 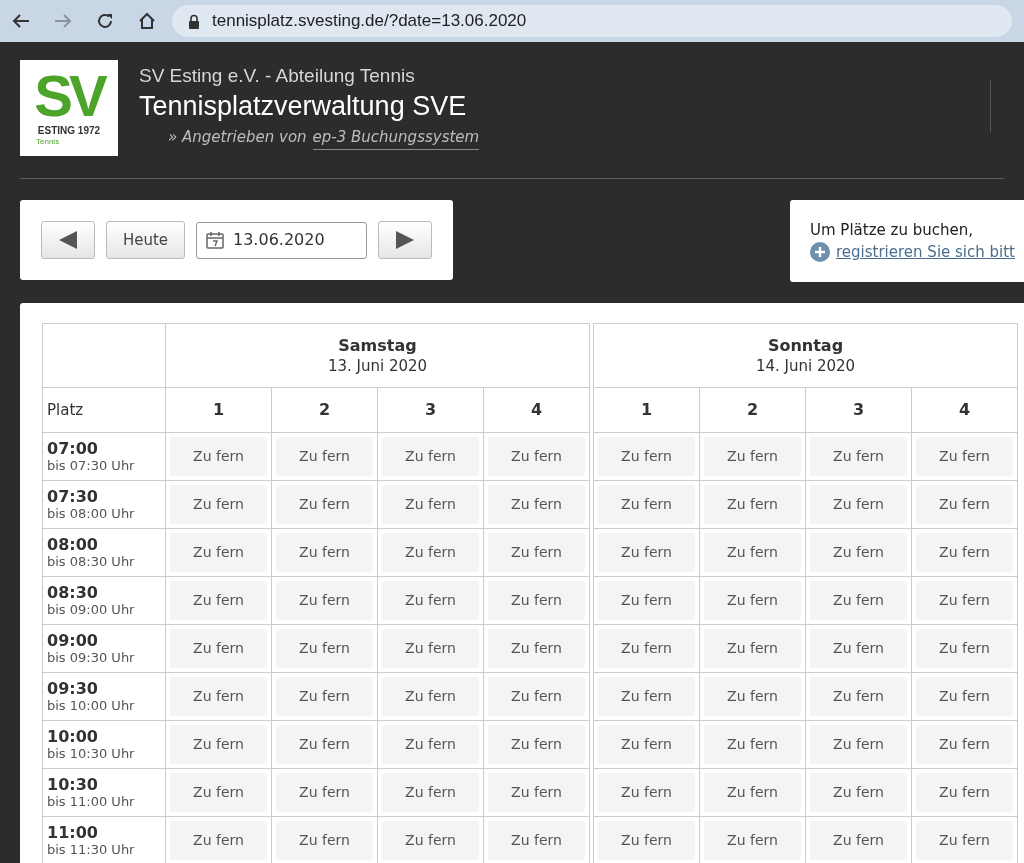 What do you see at coordinates (194, 21) in the screenshot?
I see `lock-icon` at bounding box center [194, 21].